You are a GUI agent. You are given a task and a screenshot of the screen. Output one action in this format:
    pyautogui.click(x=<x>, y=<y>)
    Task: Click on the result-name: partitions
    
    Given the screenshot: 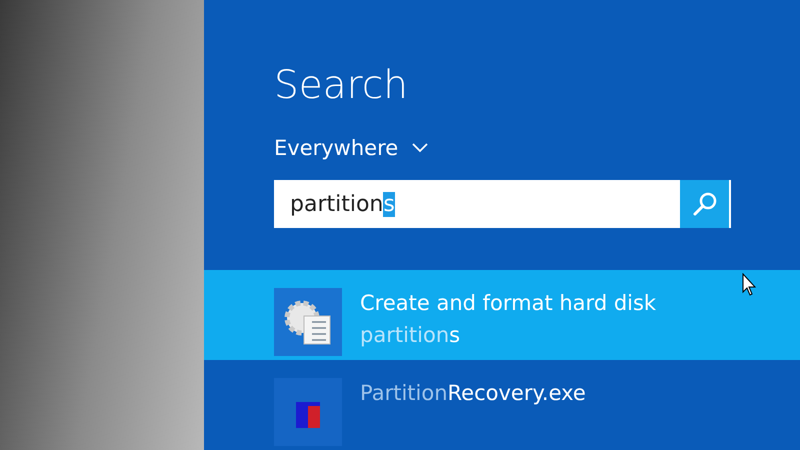 What is the action you would take?
    pyautogui.click(x=411, y=335)
    